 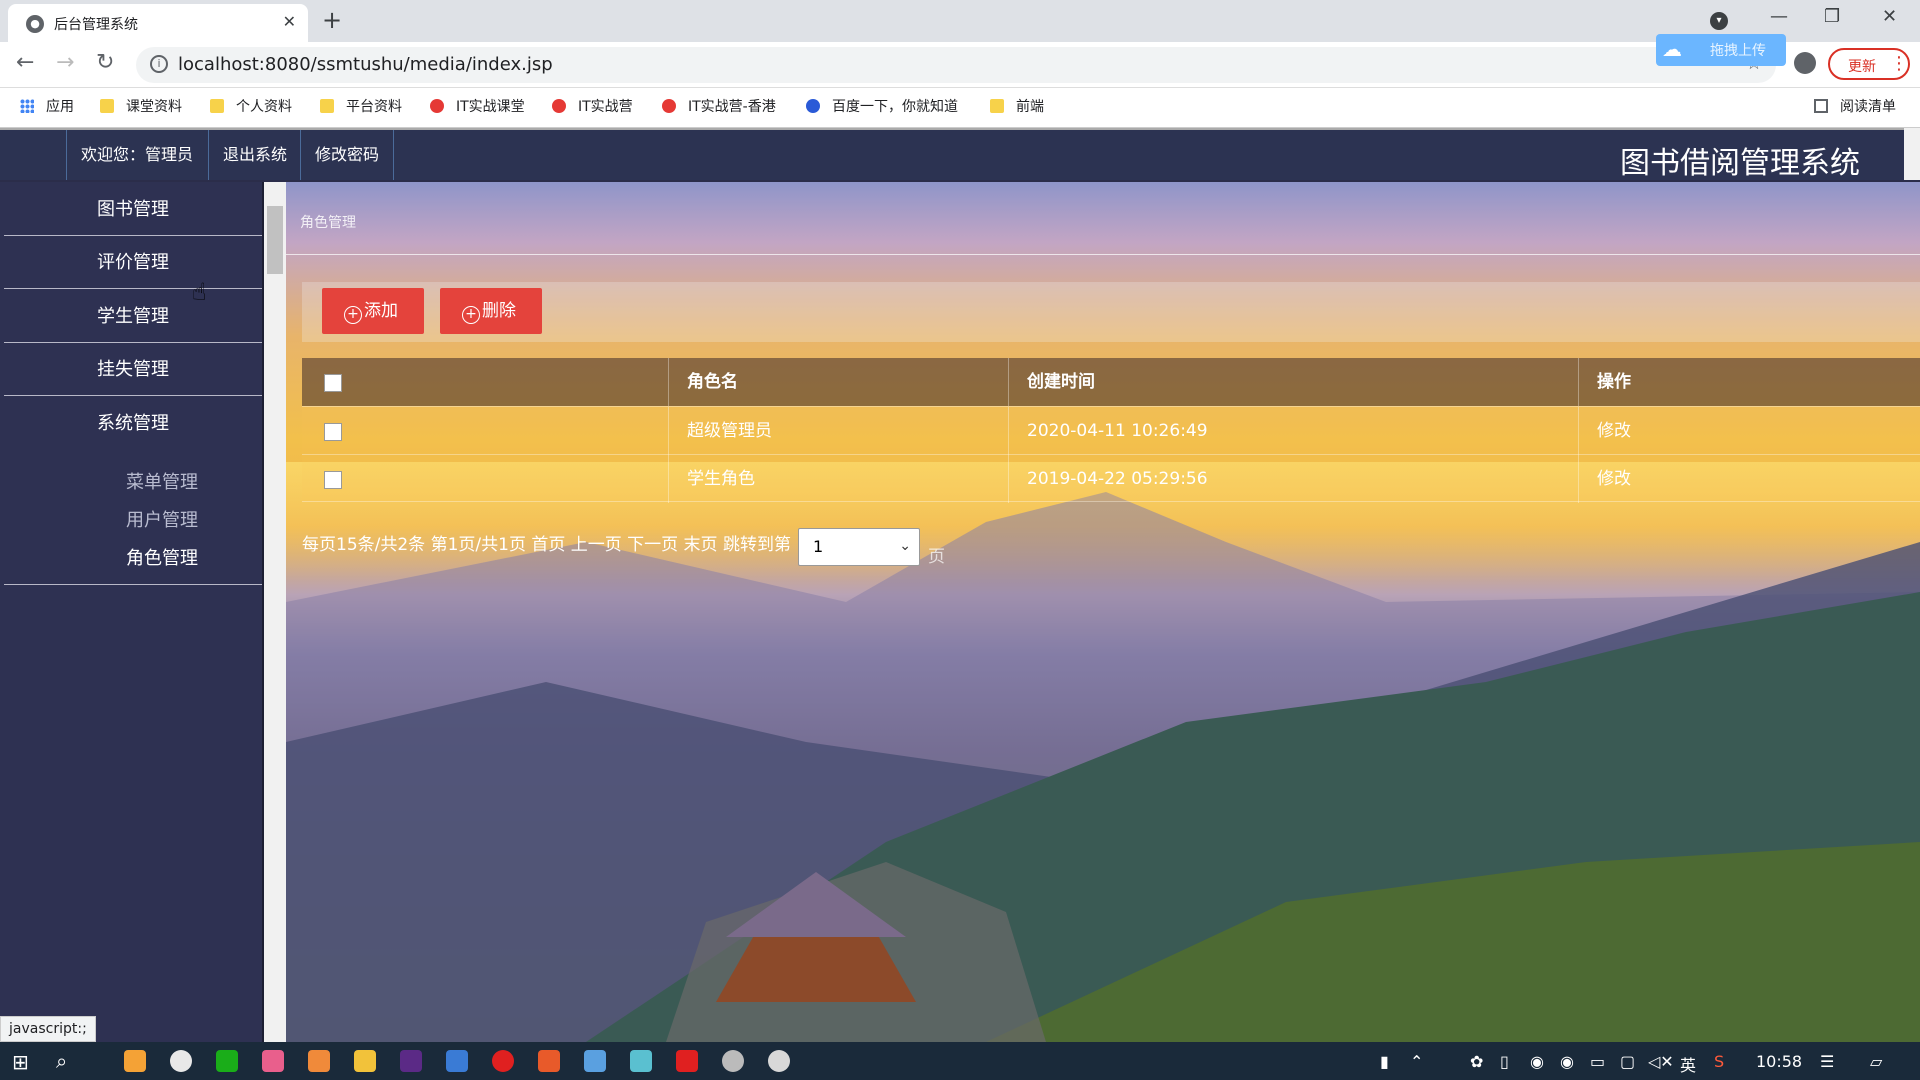 What do you see at coordinates (1504, 1061) in the screenshot?
I see `microphone-icon: ▯` at bounding box center [1504, 1061].